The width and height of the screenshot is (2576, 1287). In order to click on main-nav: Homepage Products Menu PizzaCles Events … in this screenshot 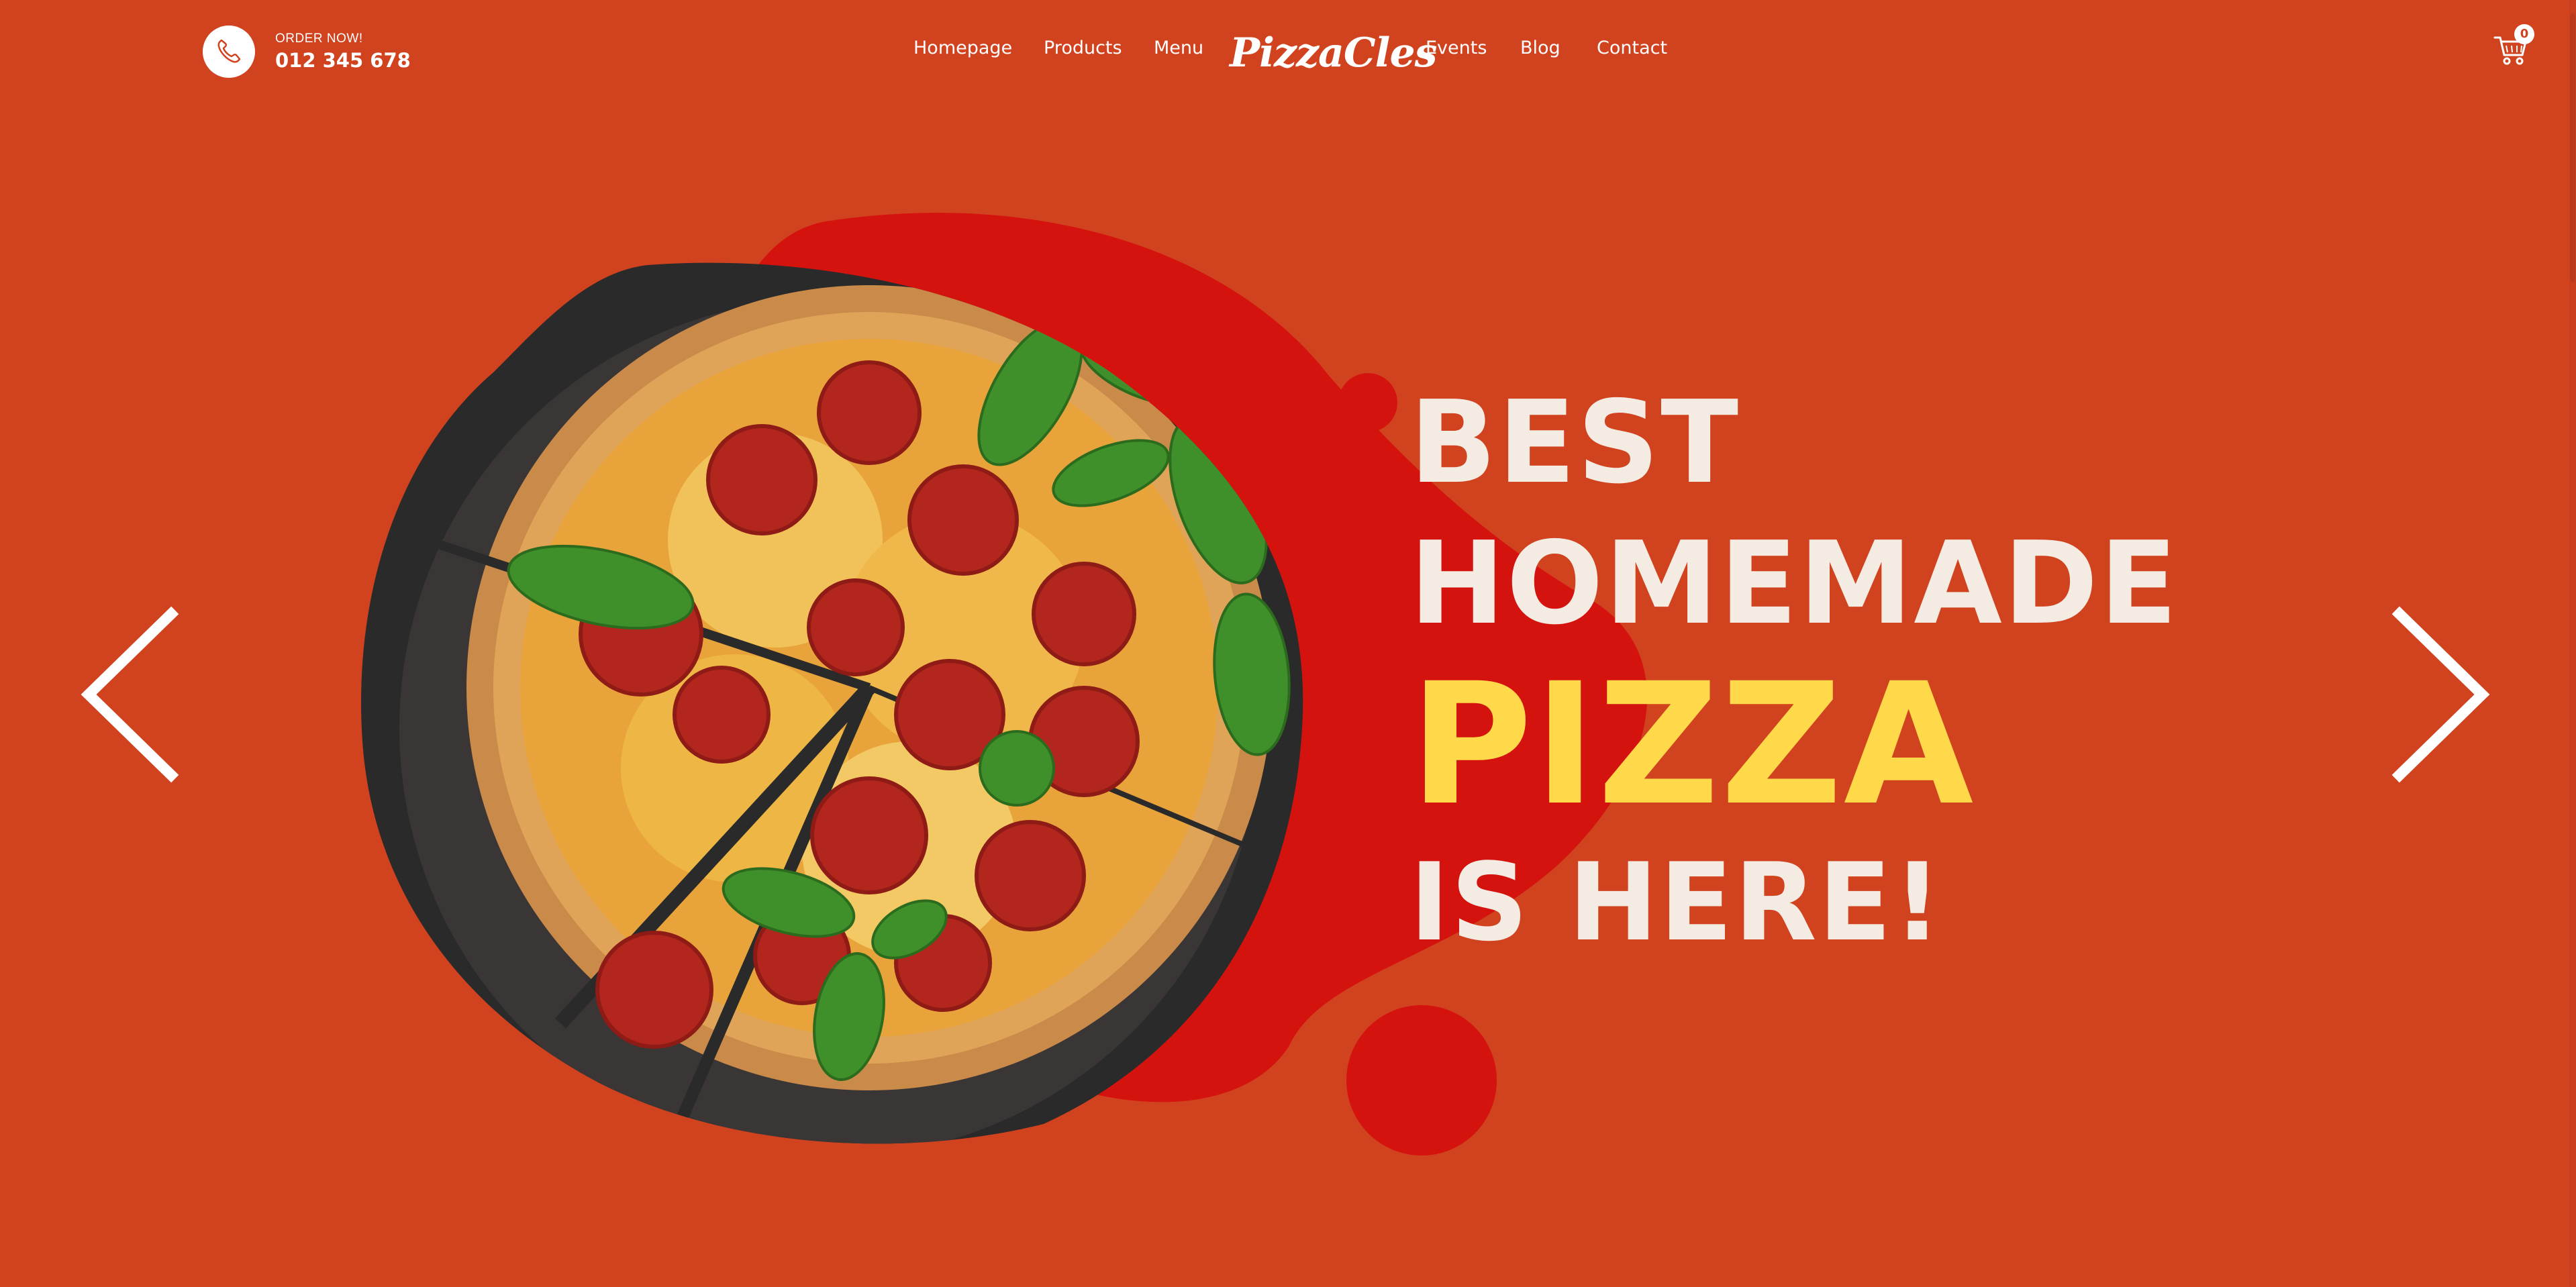, I will do `click(1288, 53)`.